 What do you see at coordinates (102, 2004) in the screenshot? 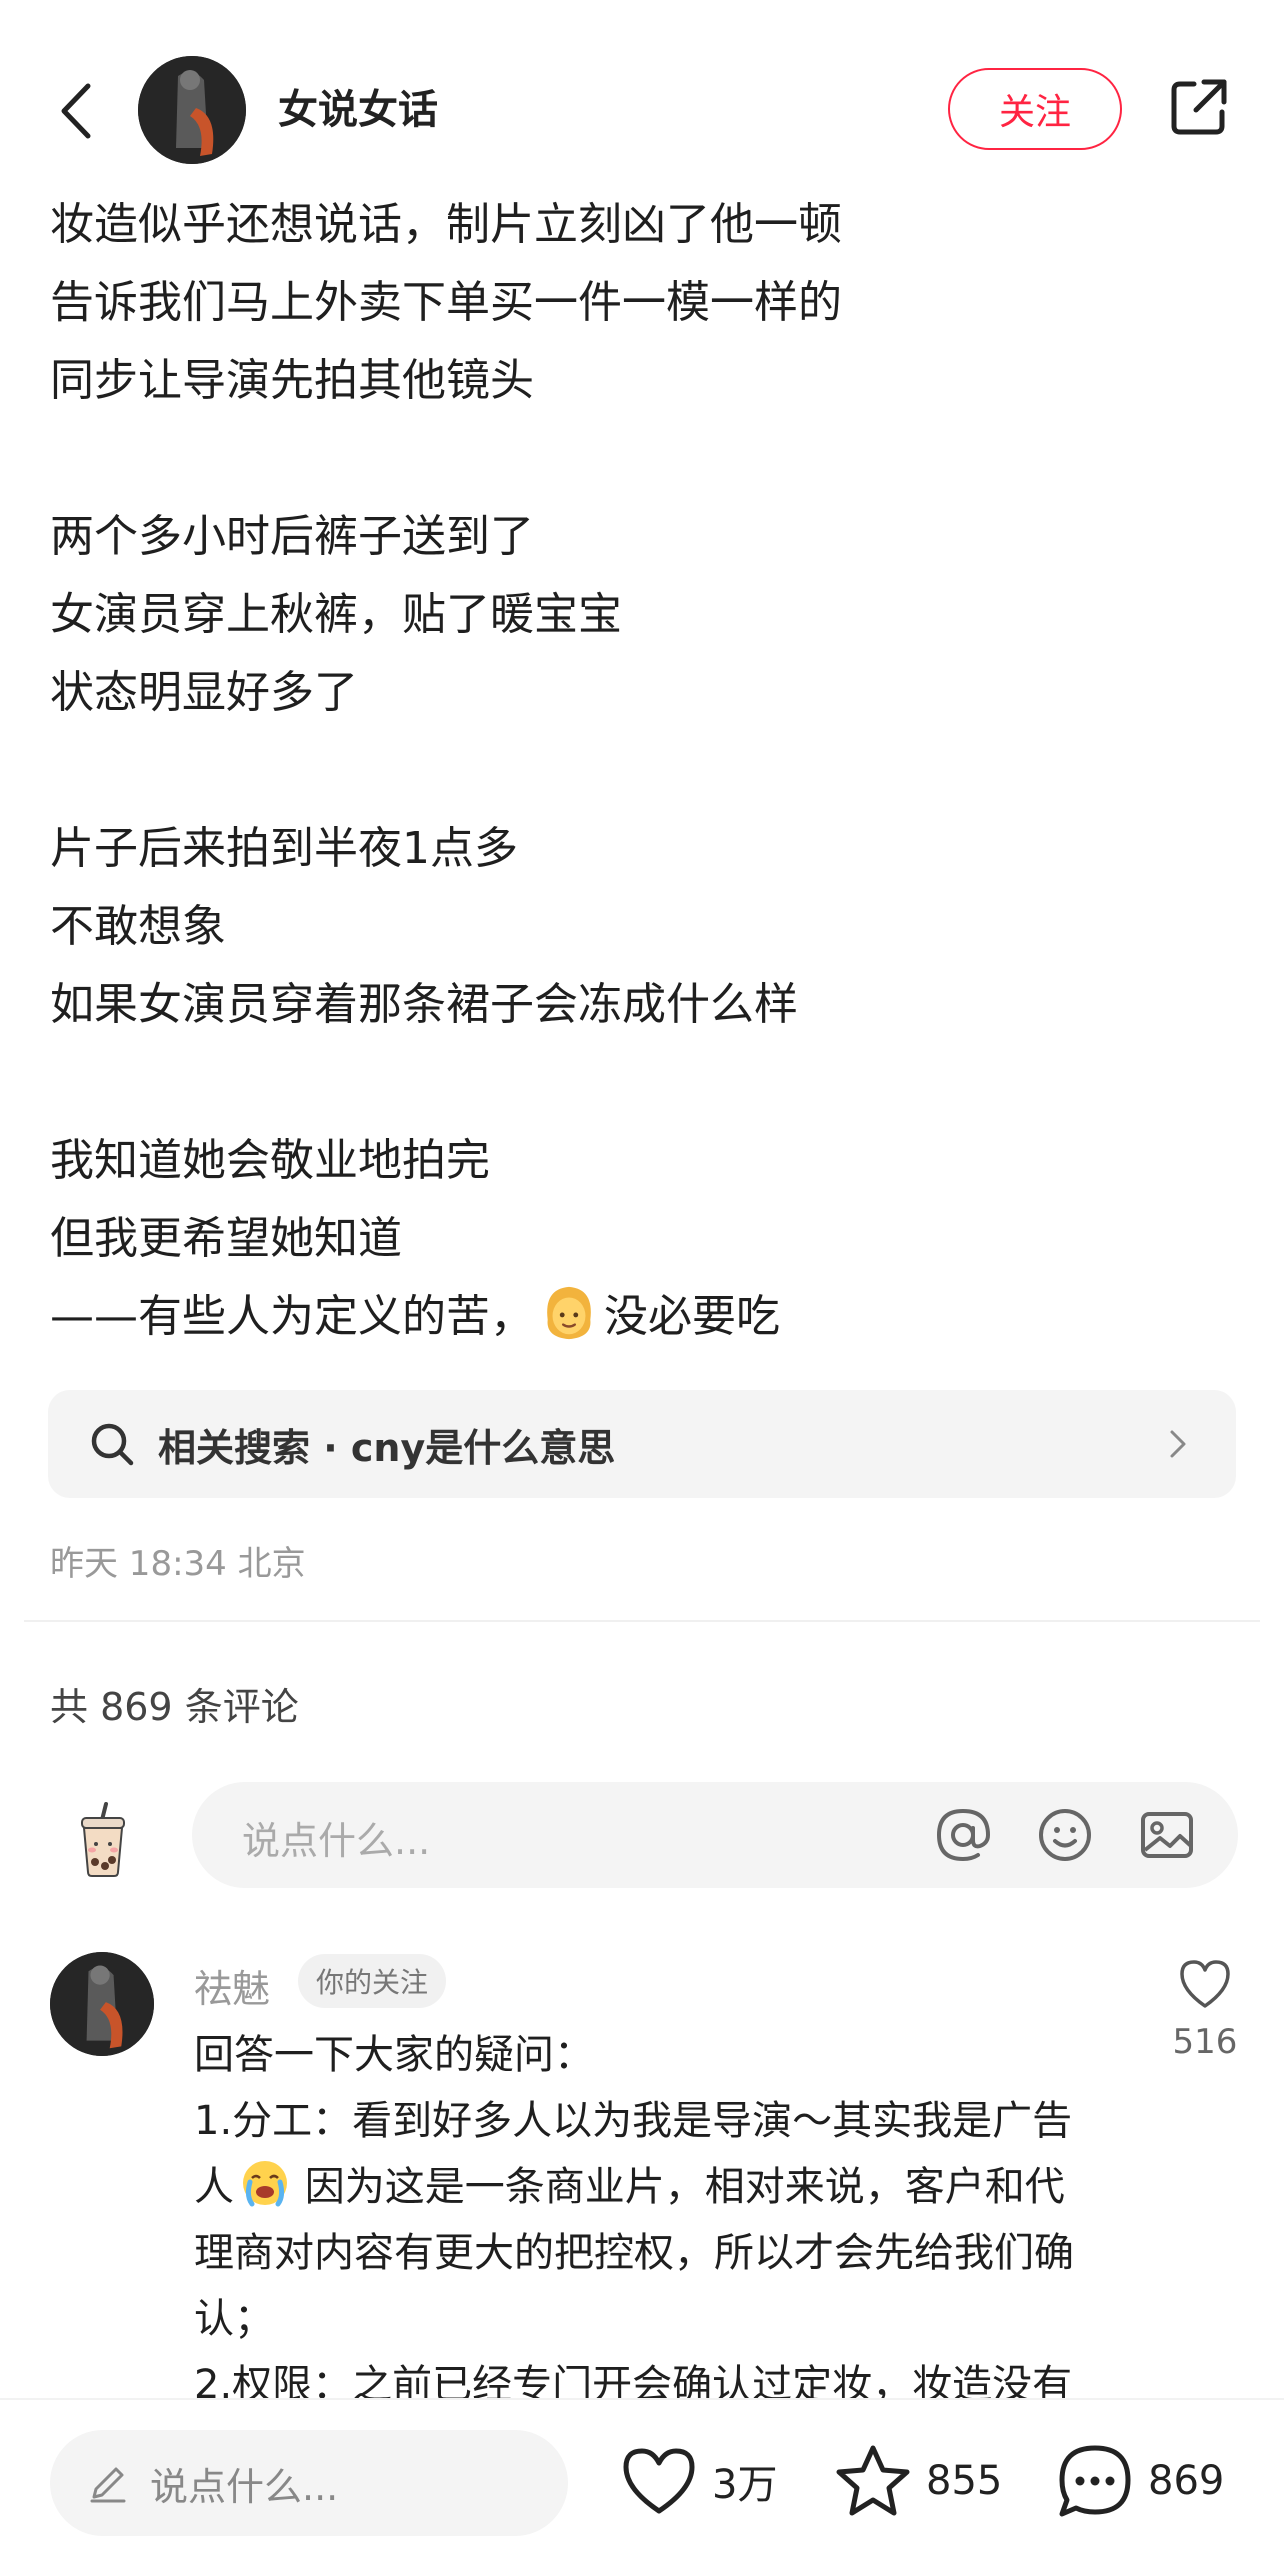
I see `commenter-avatar` at bounding box center [102, 2004].